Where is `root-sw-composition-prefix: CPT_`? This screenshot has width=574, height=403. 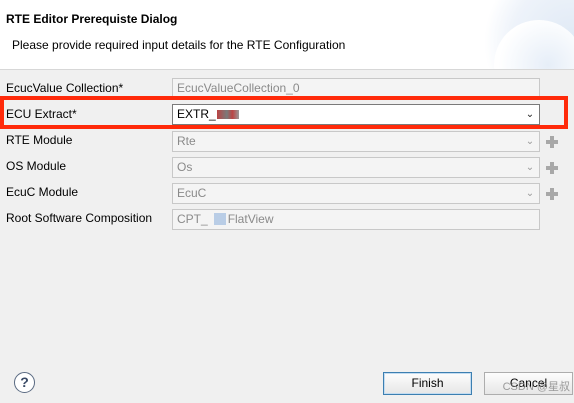
root-sw-composition-prefix: CPT_ is located at coordinates (192, 219).